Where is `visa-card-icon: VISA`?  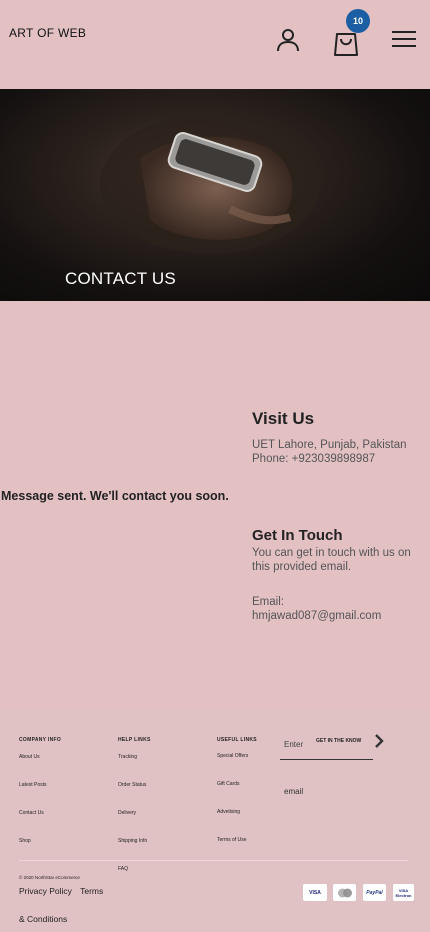 visa-card-icon: VISA is located at coordinates (315, 892).